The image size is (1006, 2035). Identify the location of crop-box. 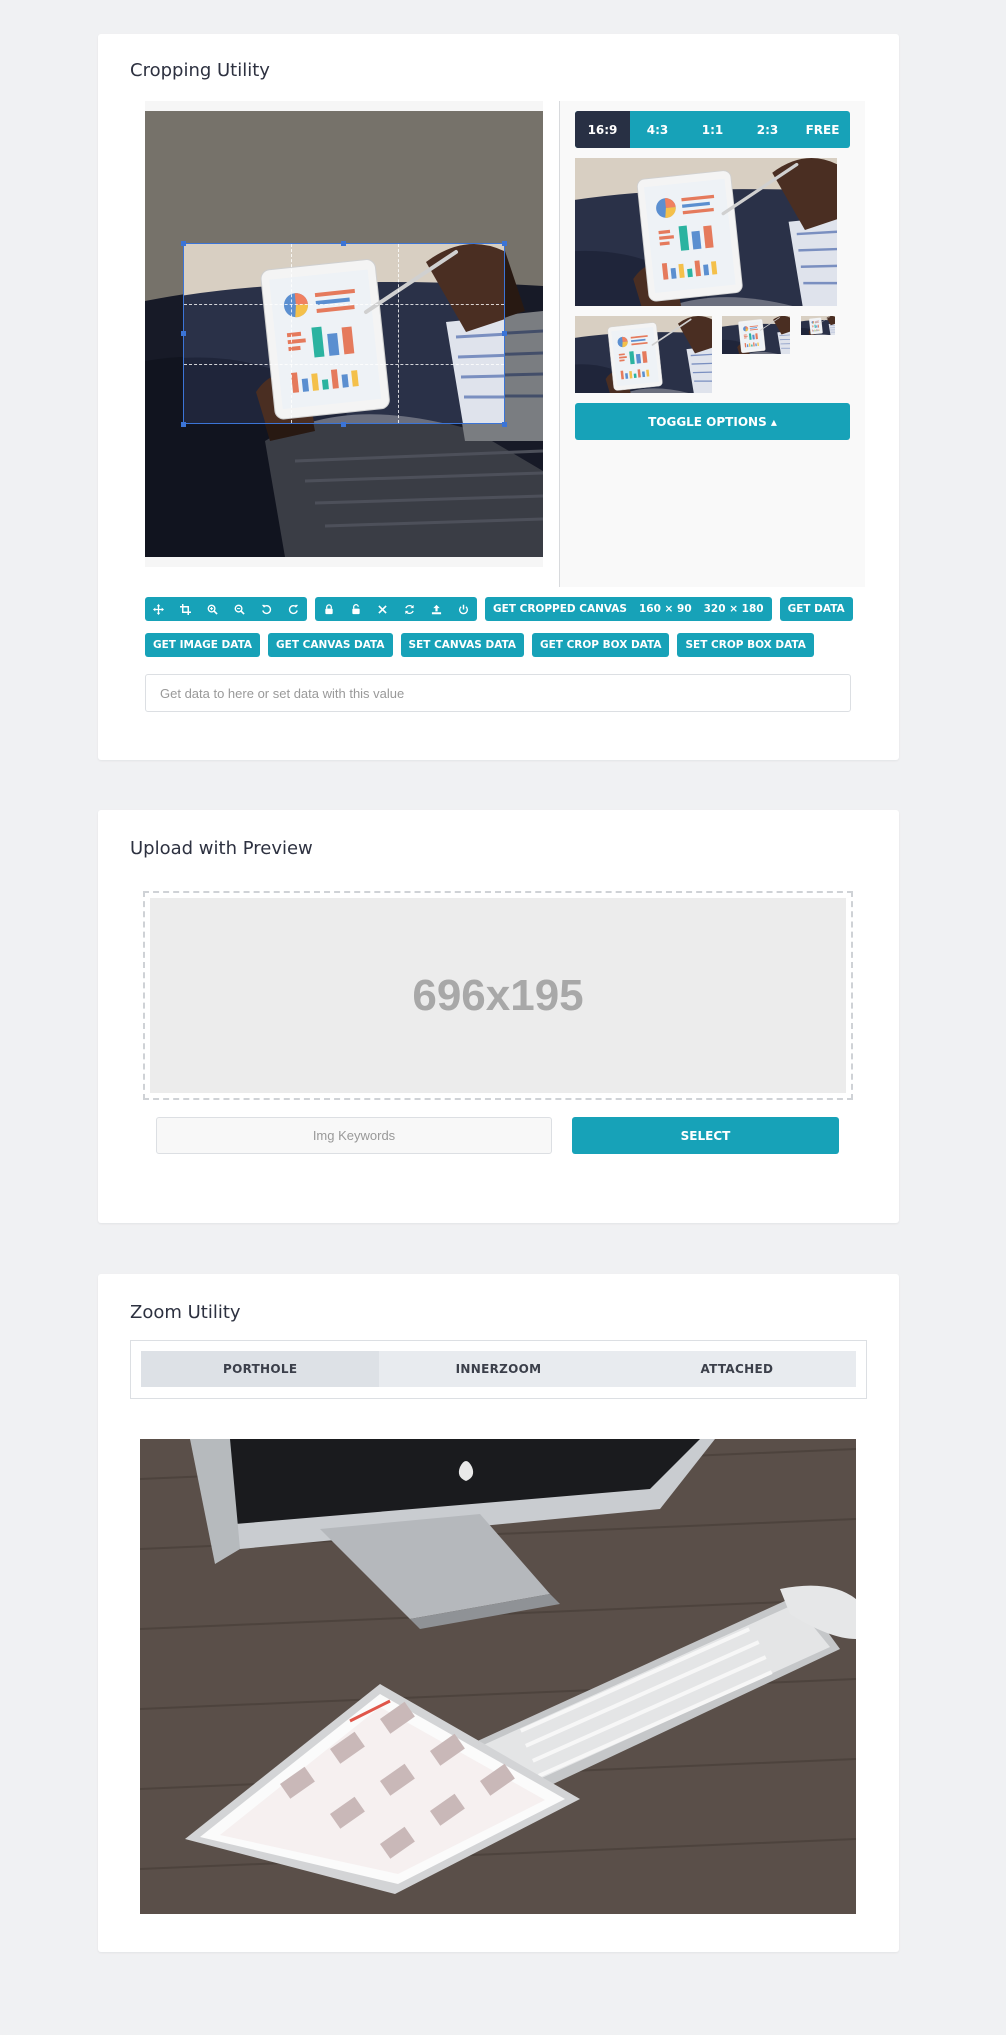
(344, 333).